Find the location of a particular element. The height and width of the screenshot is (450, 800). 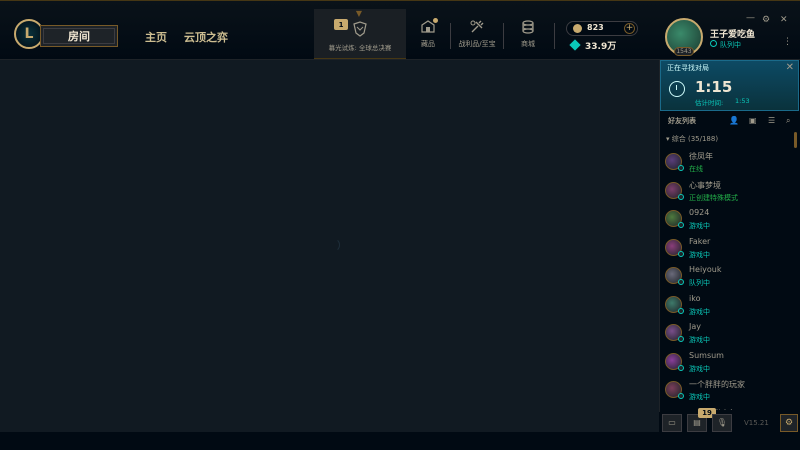

friend-status: 在线 is located at coordinates (696, 169).